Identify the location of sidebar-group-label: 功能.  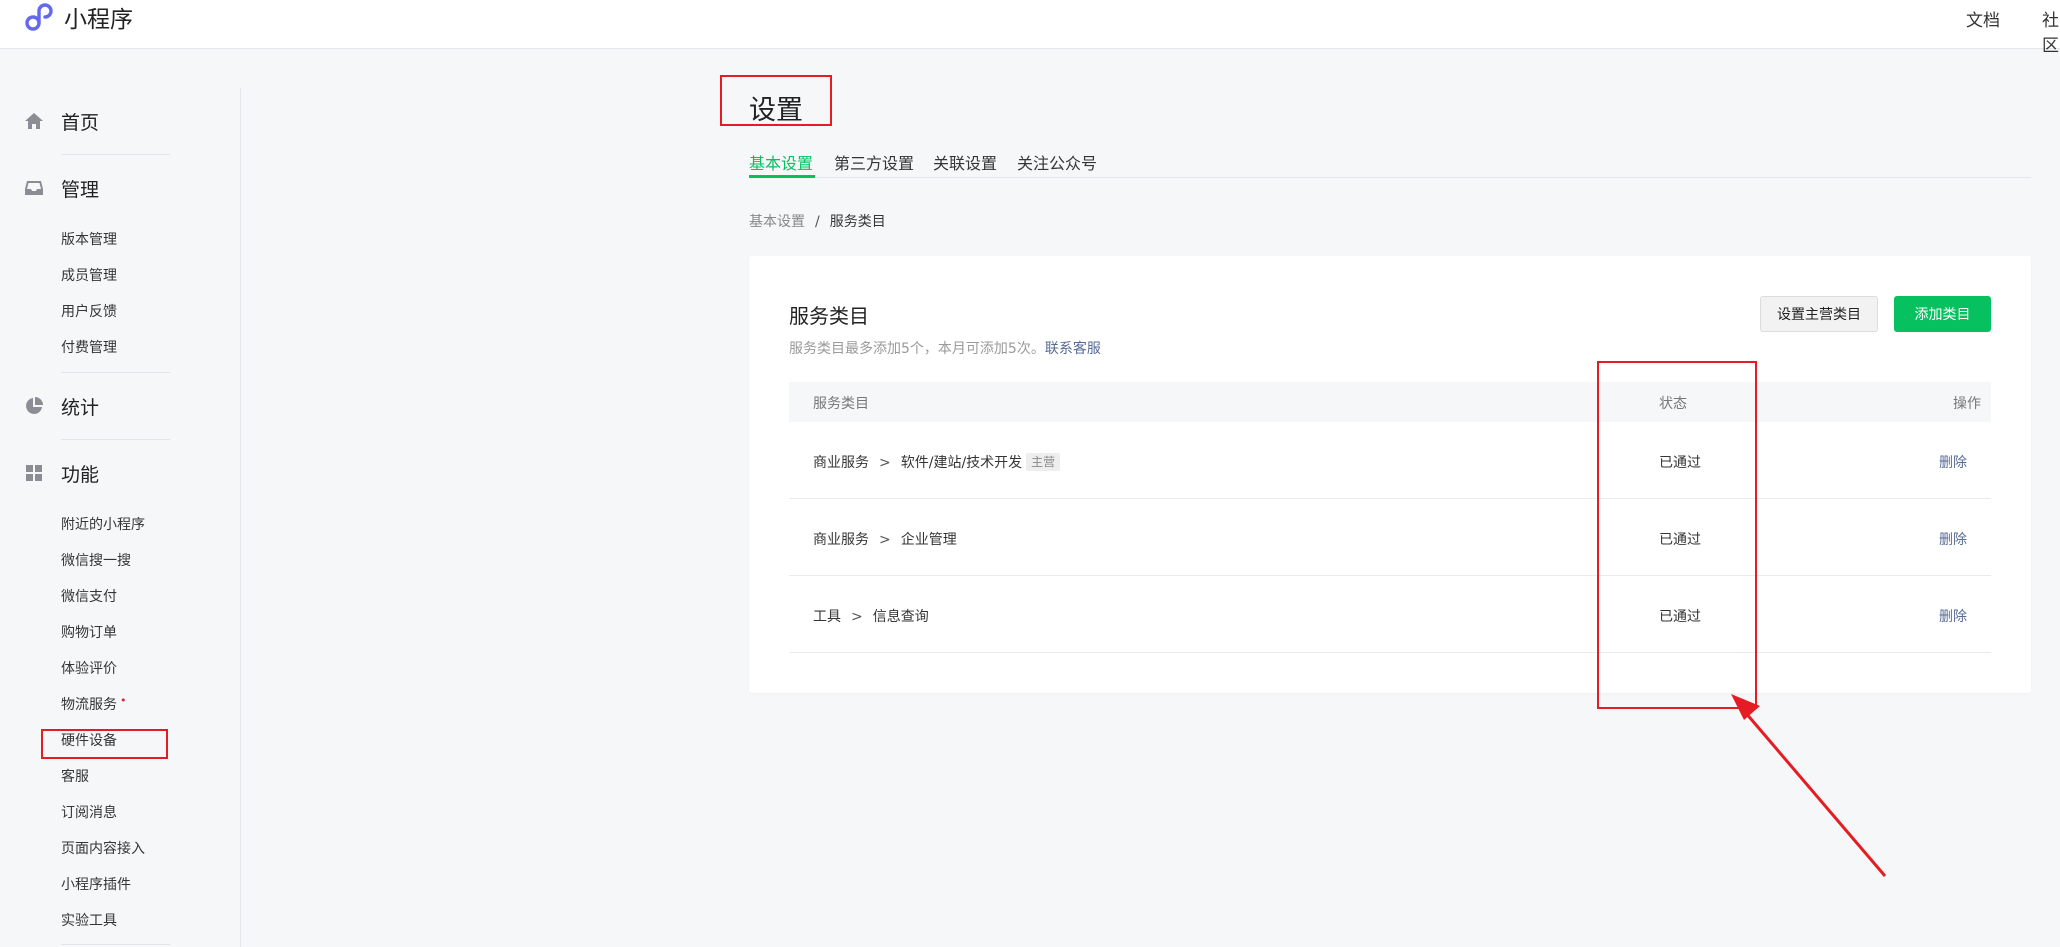
(80, 475).